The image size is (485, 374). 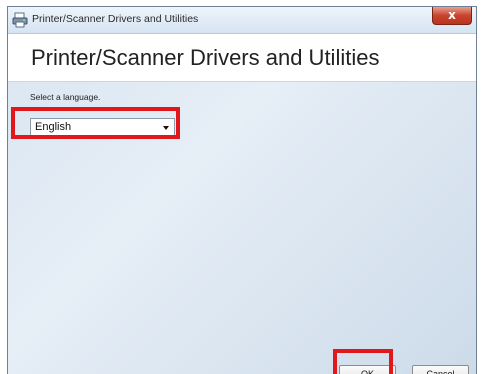 What do you see at coordinates (205, 57) in the screenshot?
I see `page-title: Printer/Scanner Drivers and Utilities` at bounding box center [205, 57].